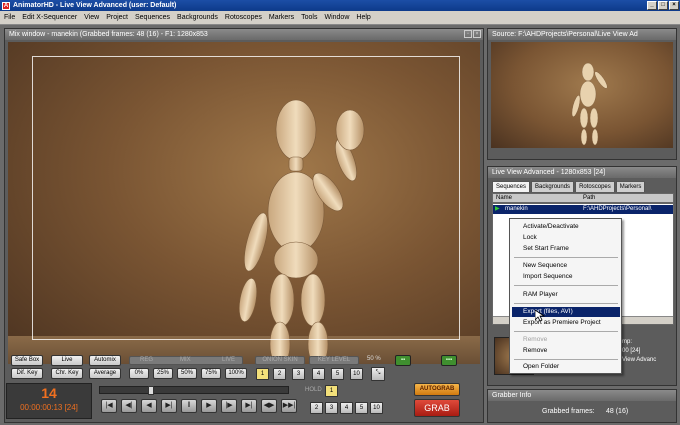 The width and height of the screenshot is (680, 425). Describe the element at coordinates (376, 408) in the screenshot. I see `hold-10-button: 10` at that location.